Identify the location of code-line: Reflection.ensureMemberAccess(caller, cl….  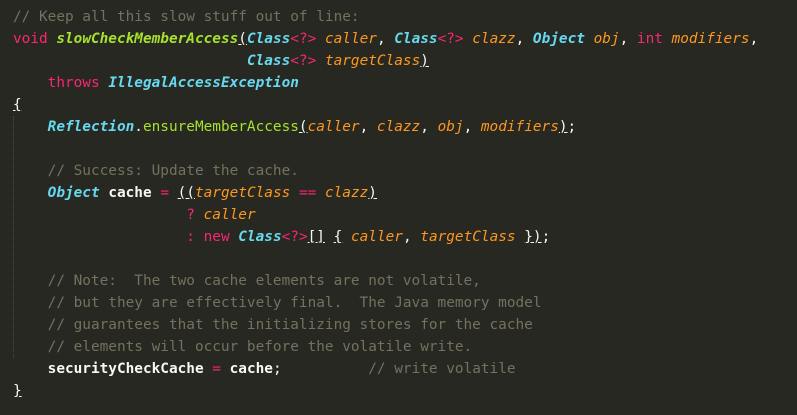
(385, 127).